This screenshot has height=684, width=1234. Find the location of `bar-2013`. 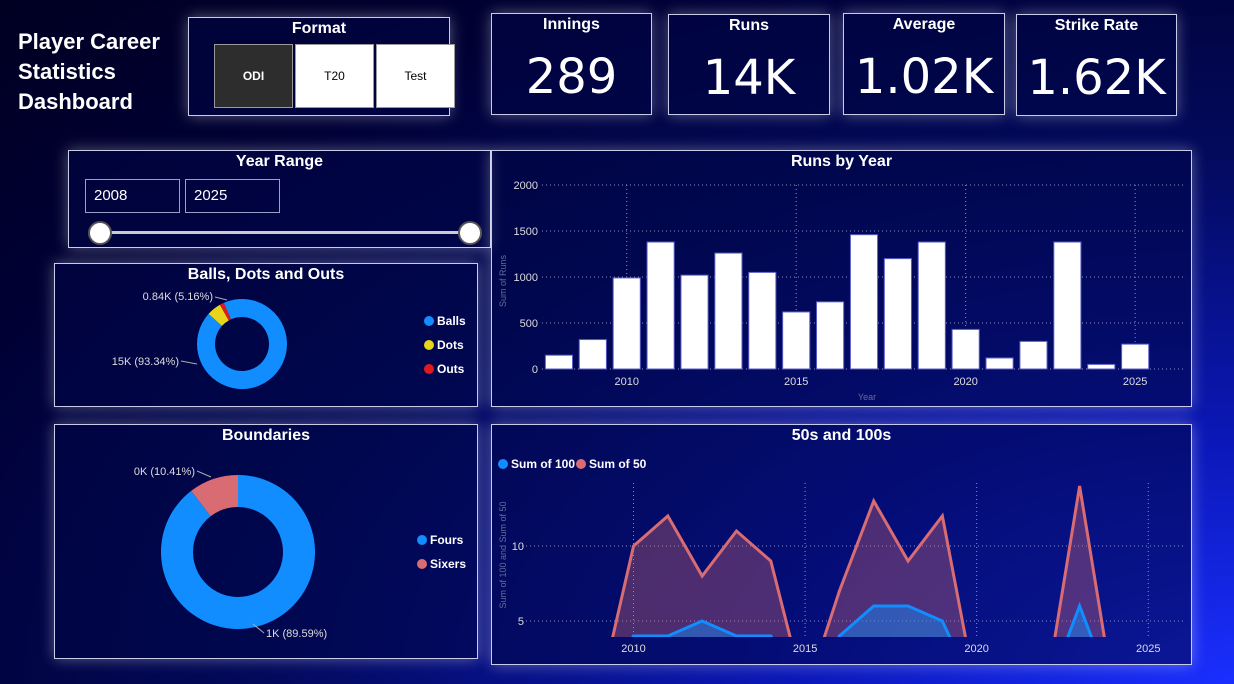

bar-2013 is located at coordinates (728, 311).